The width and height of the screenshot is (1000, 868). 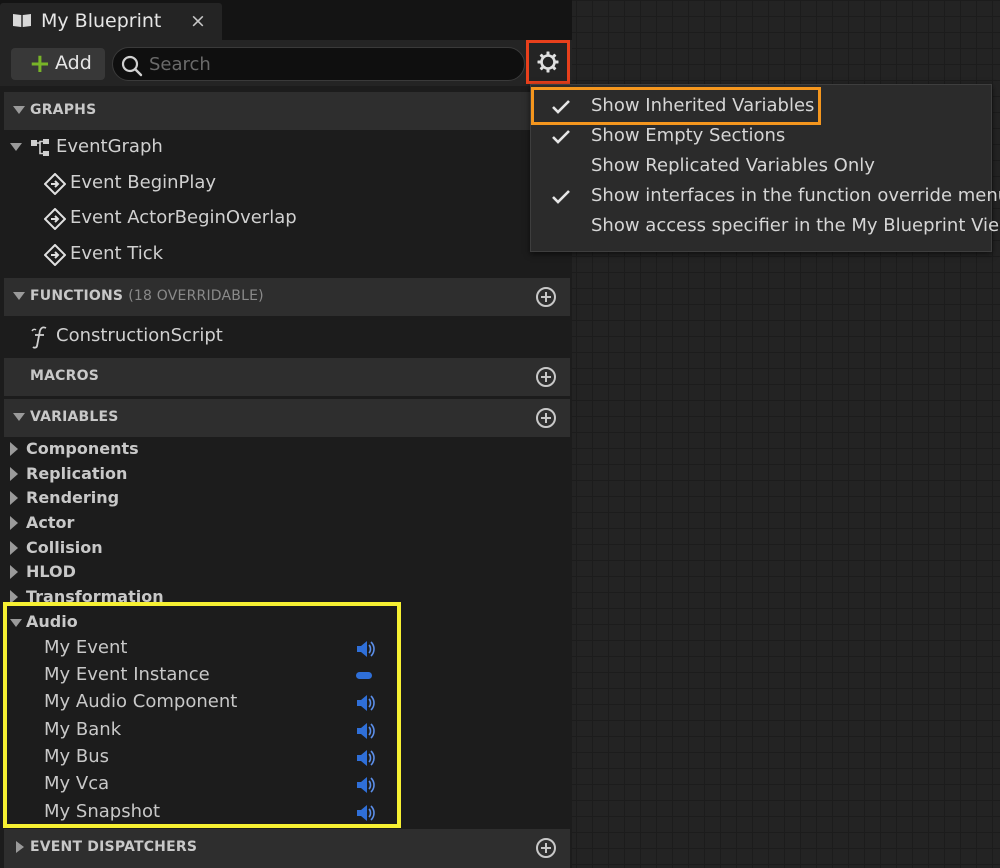 I want to click on search-input, so click(x=329, y=64).